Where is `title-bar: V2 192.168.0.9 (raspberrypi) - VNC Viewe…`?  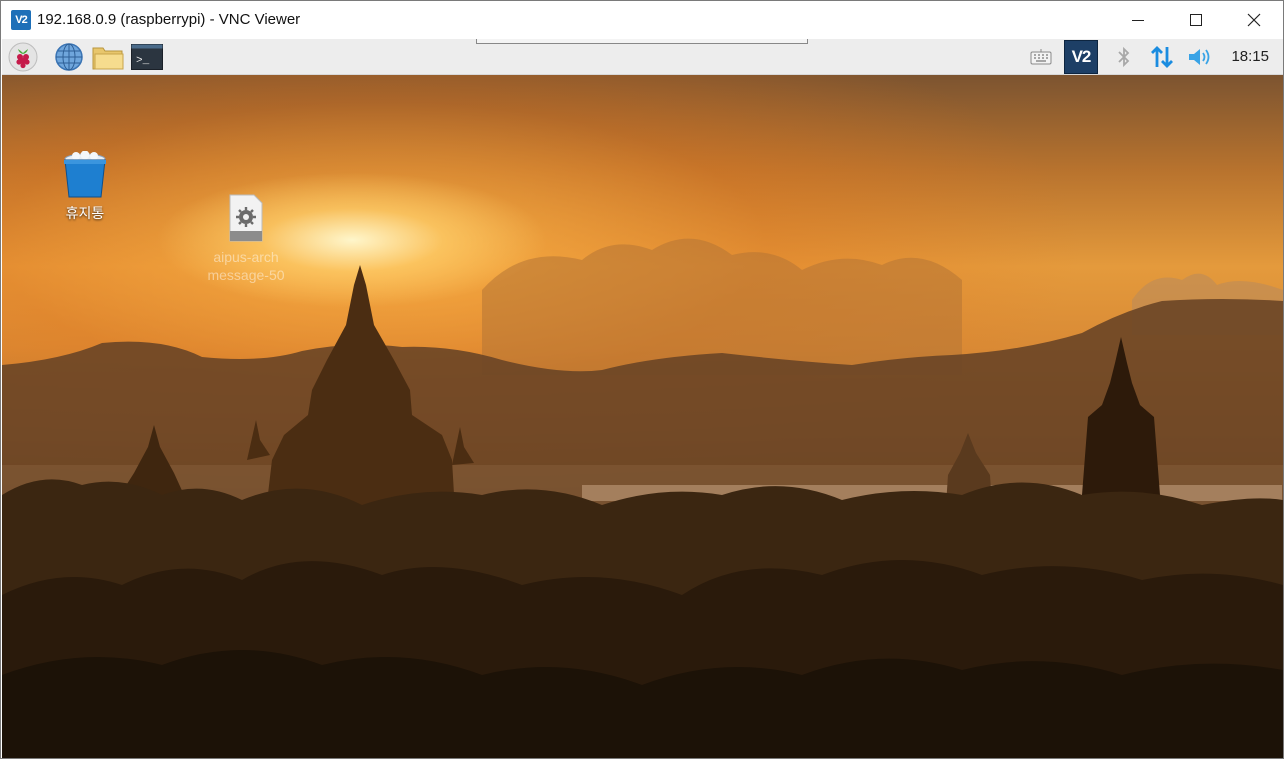
title-bar: V2 192.168.0.9 (raspberrypi) - VNC Viewe… is located at coordinates (642, 20).